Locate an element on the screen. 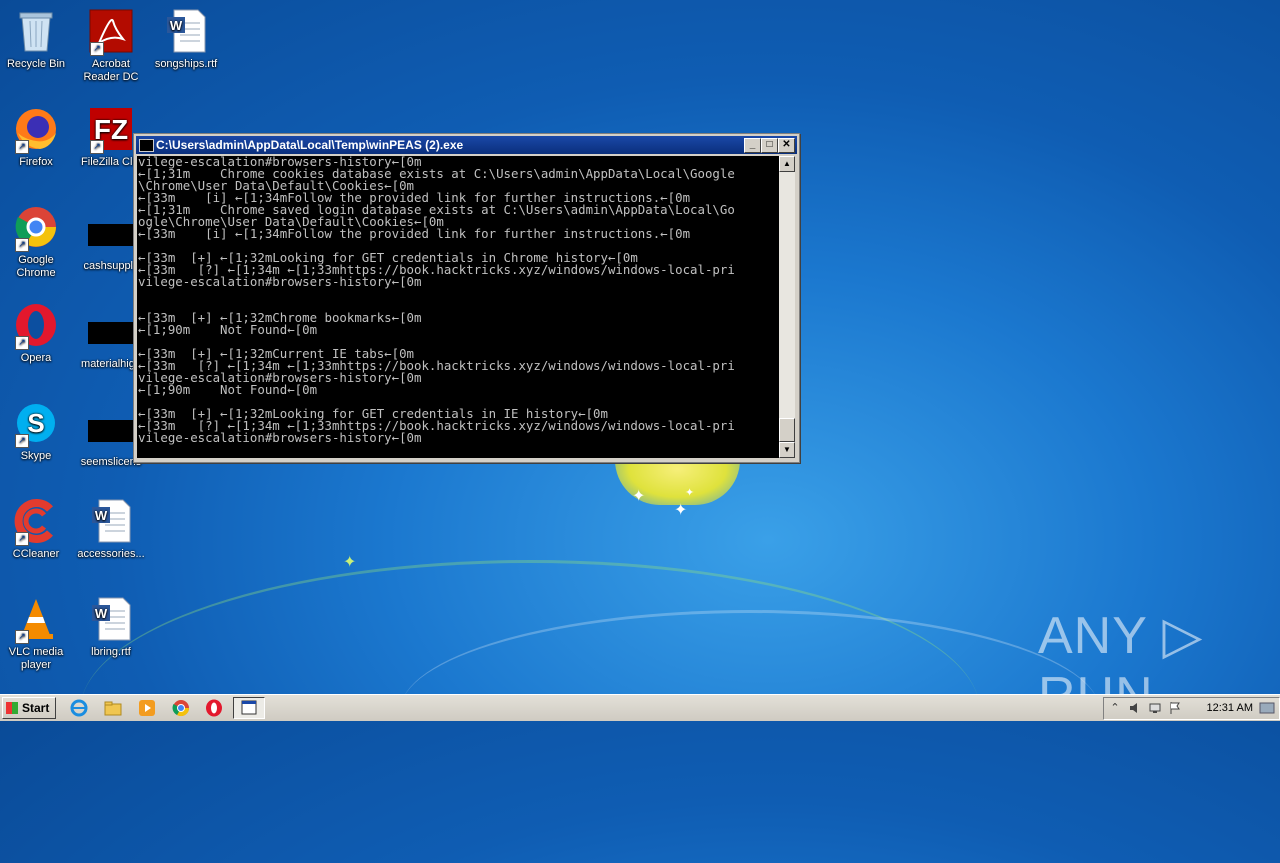 The width and height of the screenshot is (1280, 863). desktop-icon-lbring: W lbring.rtf is located at coordinates (111, 627).